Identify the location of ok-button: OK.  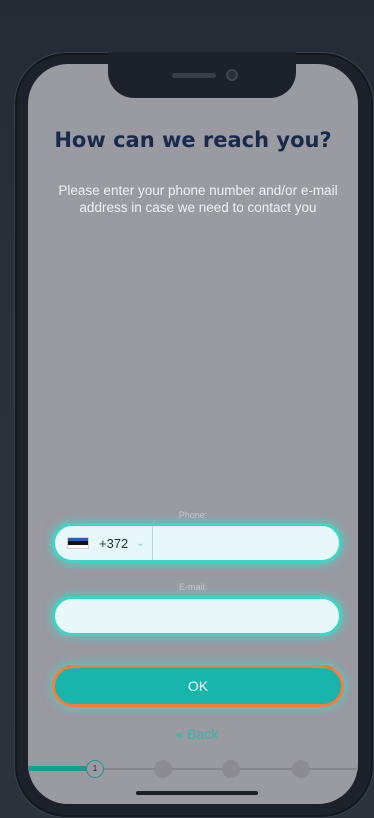
(198, 686).